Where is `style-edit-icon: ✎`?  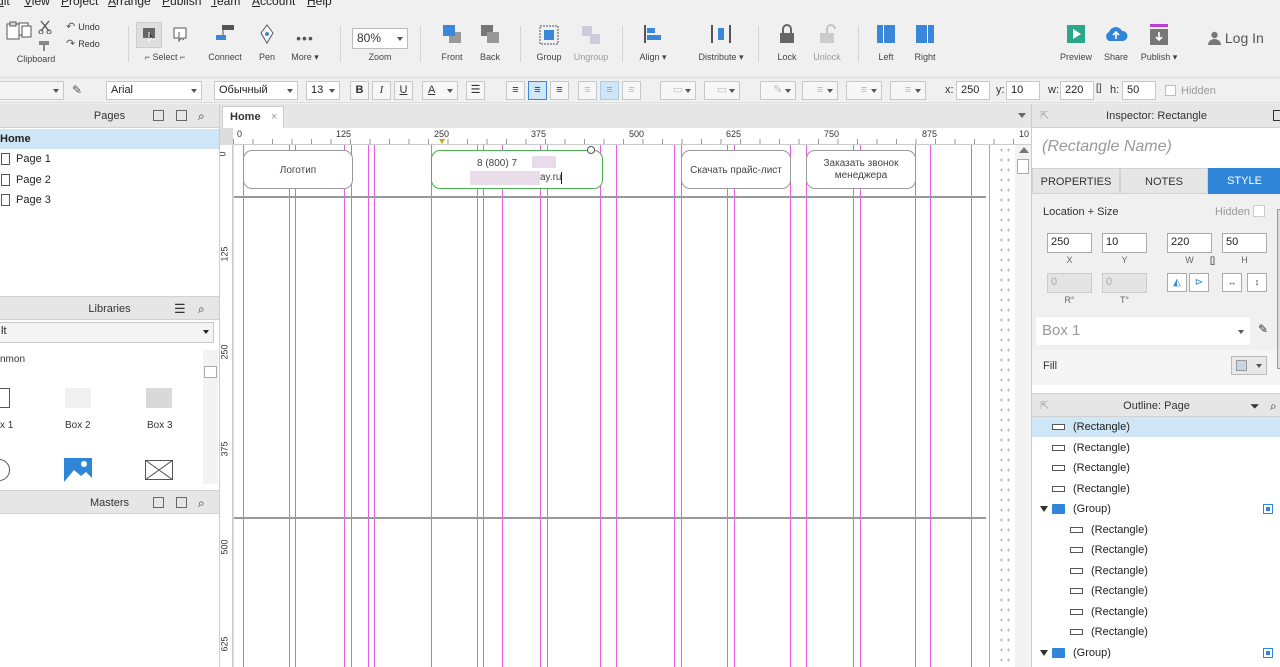 style-edit-icon: ✎ is located at coordinates (77, 90).